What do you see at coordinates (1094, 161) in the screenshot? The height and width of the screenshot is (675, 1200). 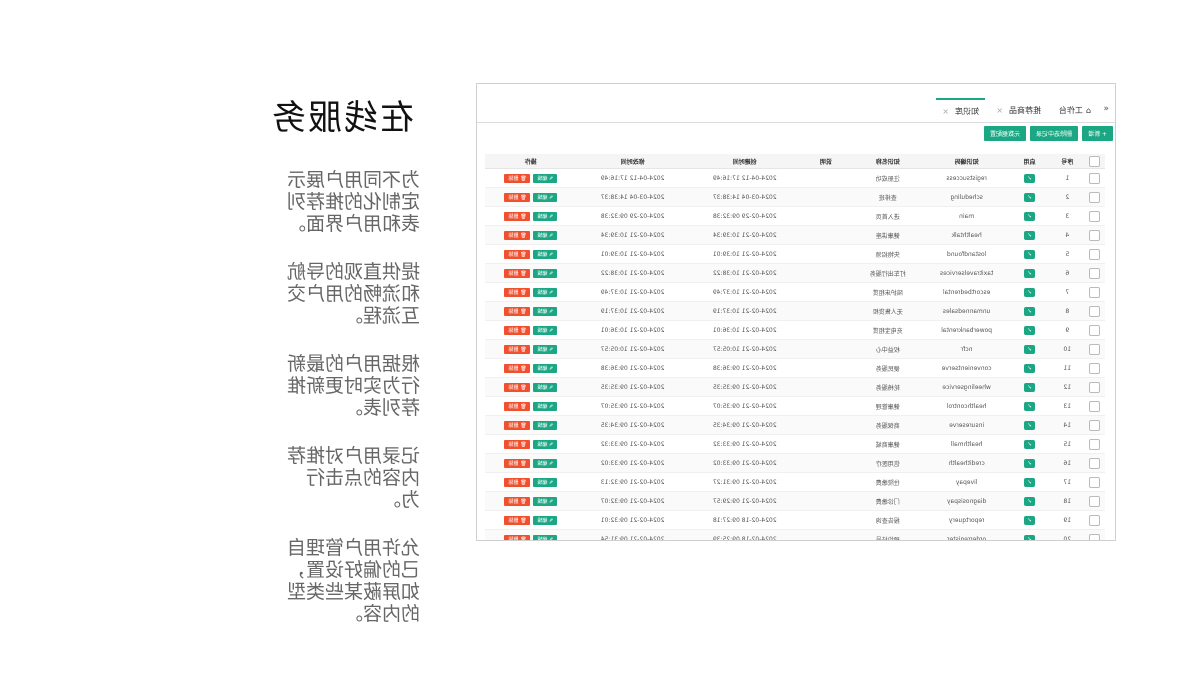 I see `select-all-checkbox` at bounding box center [1094, 161].